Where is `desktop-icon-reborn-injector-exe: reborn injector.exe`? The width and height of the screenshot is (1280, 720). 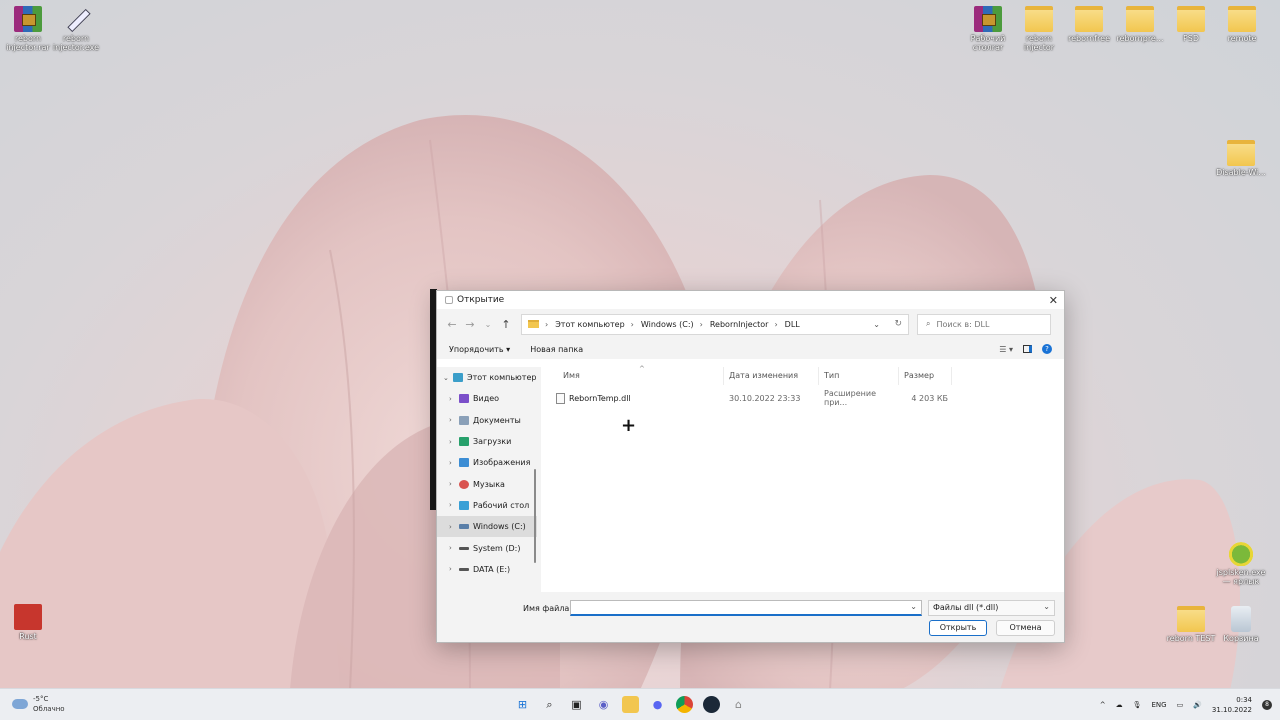
desktop-icon-reborn-injector-exe: reborn injector.exe is located at coordinates (76, 29).